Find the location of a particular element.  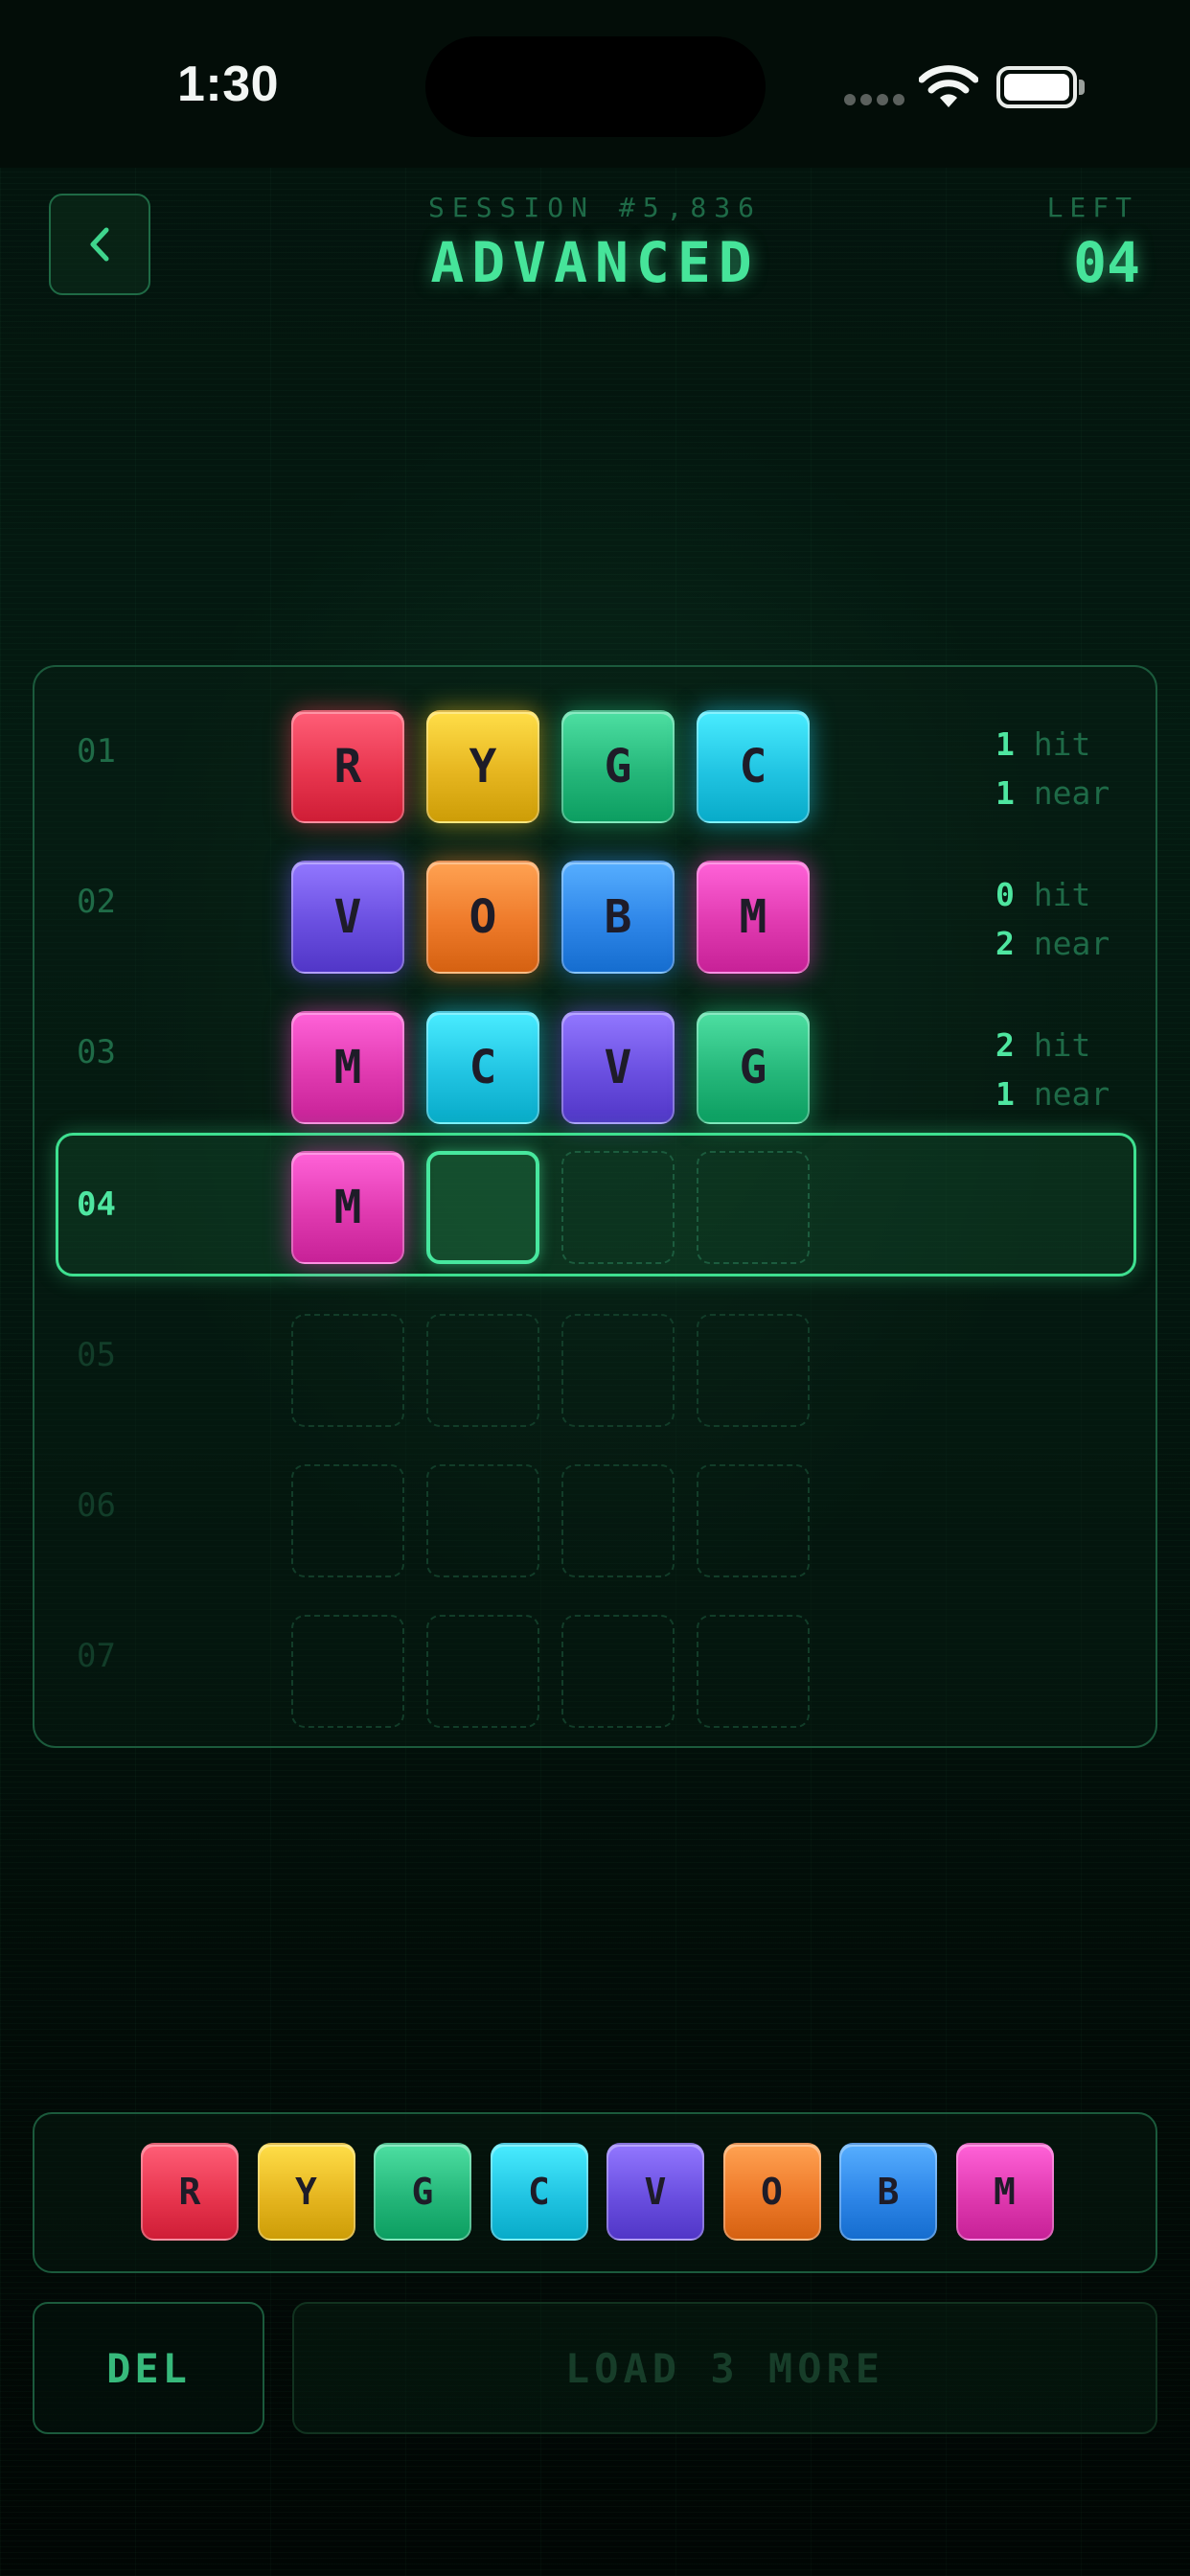

active-slot is located at coordinates (483, 1207).